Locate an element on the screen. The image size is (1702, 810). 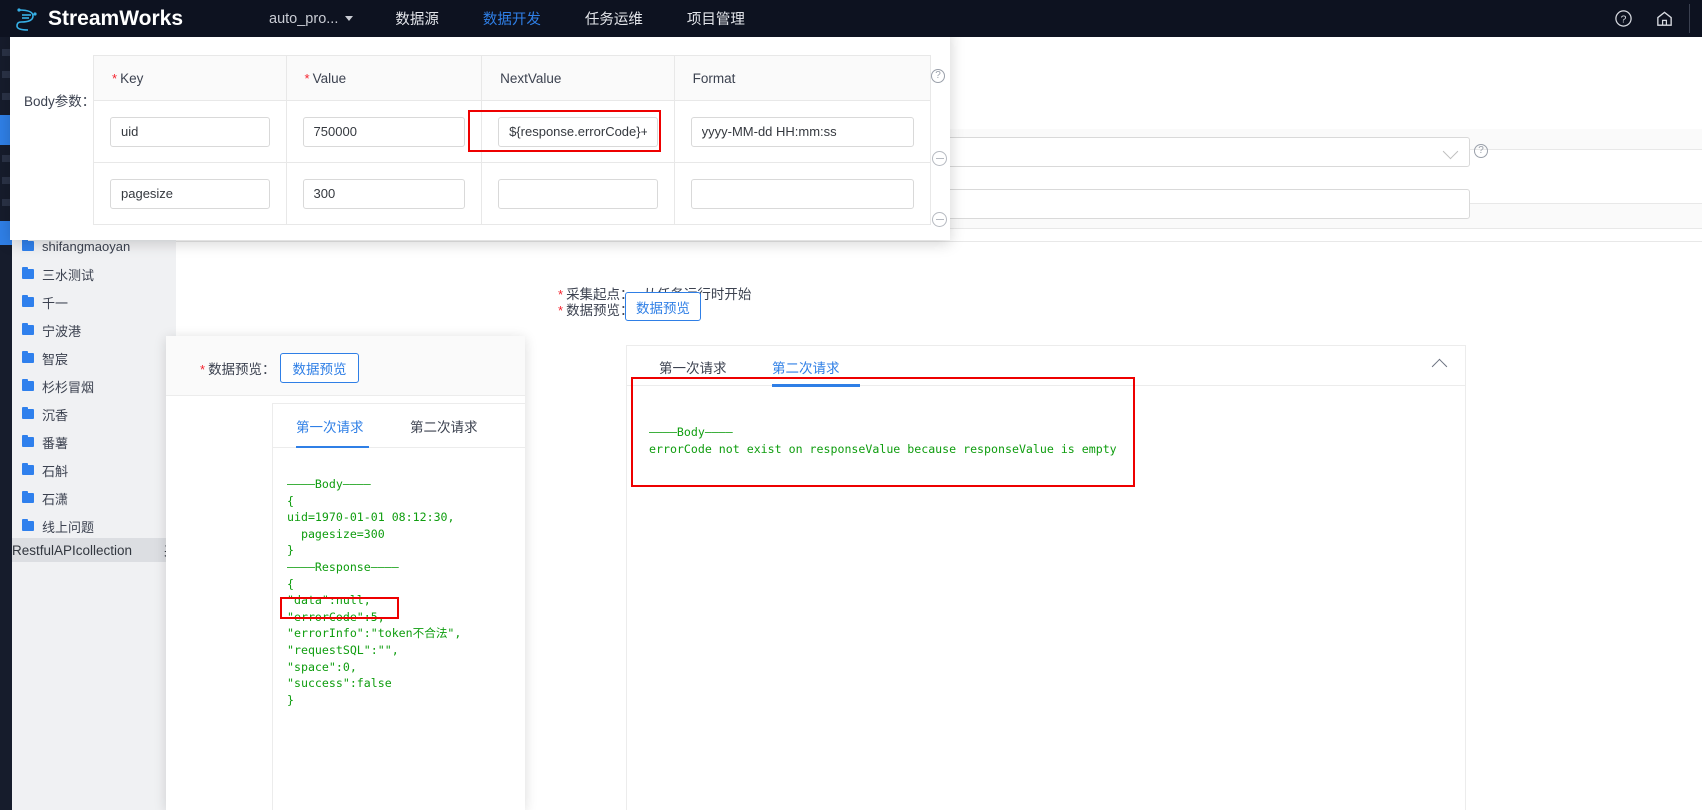
column-header-label: Format is located at coordinates (714, 78).